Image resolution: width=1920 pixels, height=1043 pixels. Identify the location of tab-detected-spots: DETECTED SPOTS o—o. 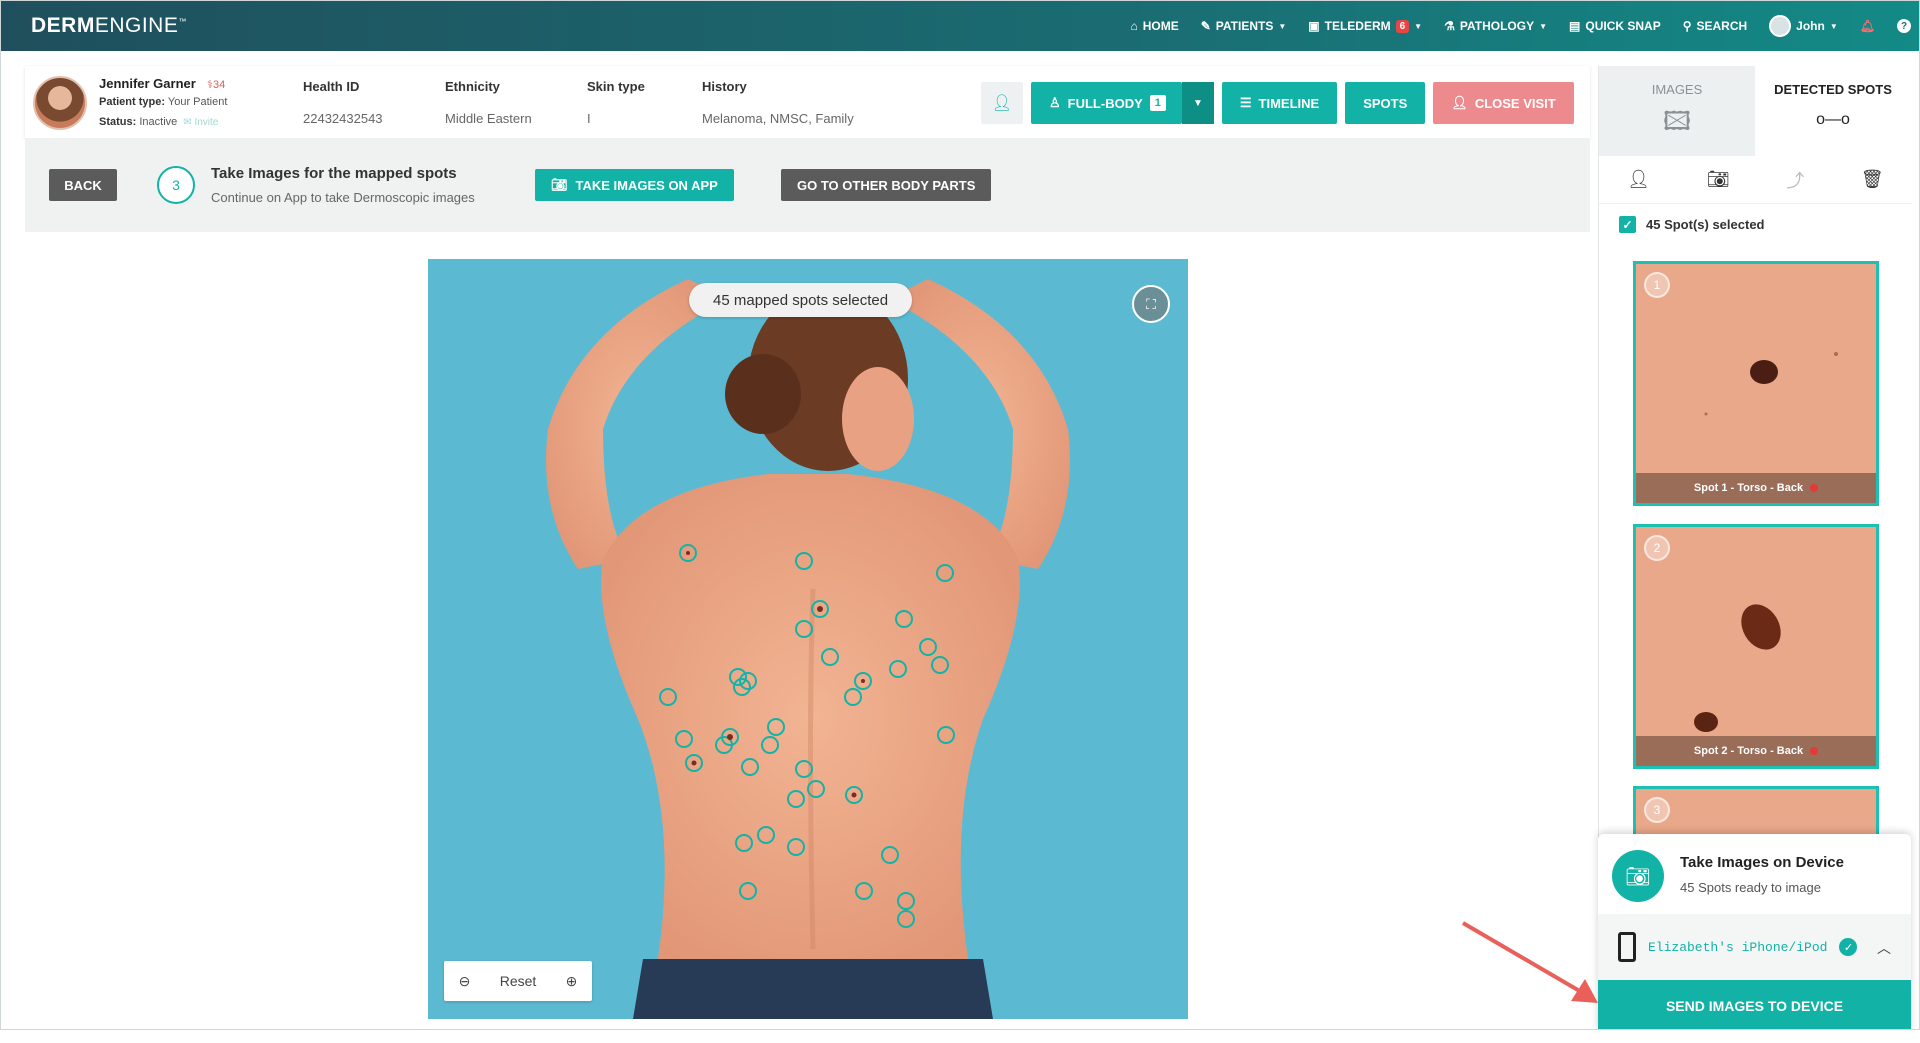
(1833, 111).